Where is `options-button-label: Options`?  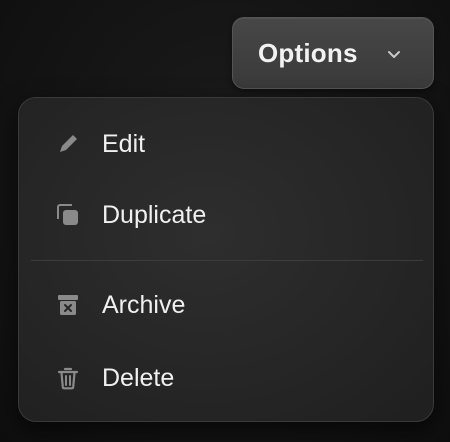
options-button-label: Options is located at coordinates (308, 52).